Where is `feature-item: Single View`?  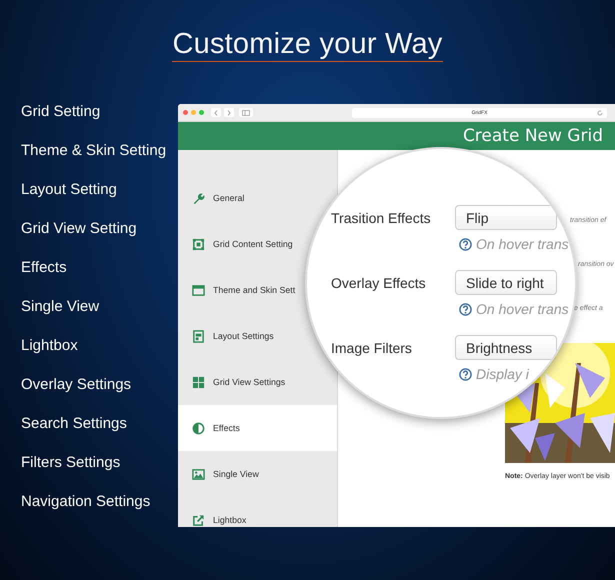 feature-item: Single View is located at coordinates (60, 307).